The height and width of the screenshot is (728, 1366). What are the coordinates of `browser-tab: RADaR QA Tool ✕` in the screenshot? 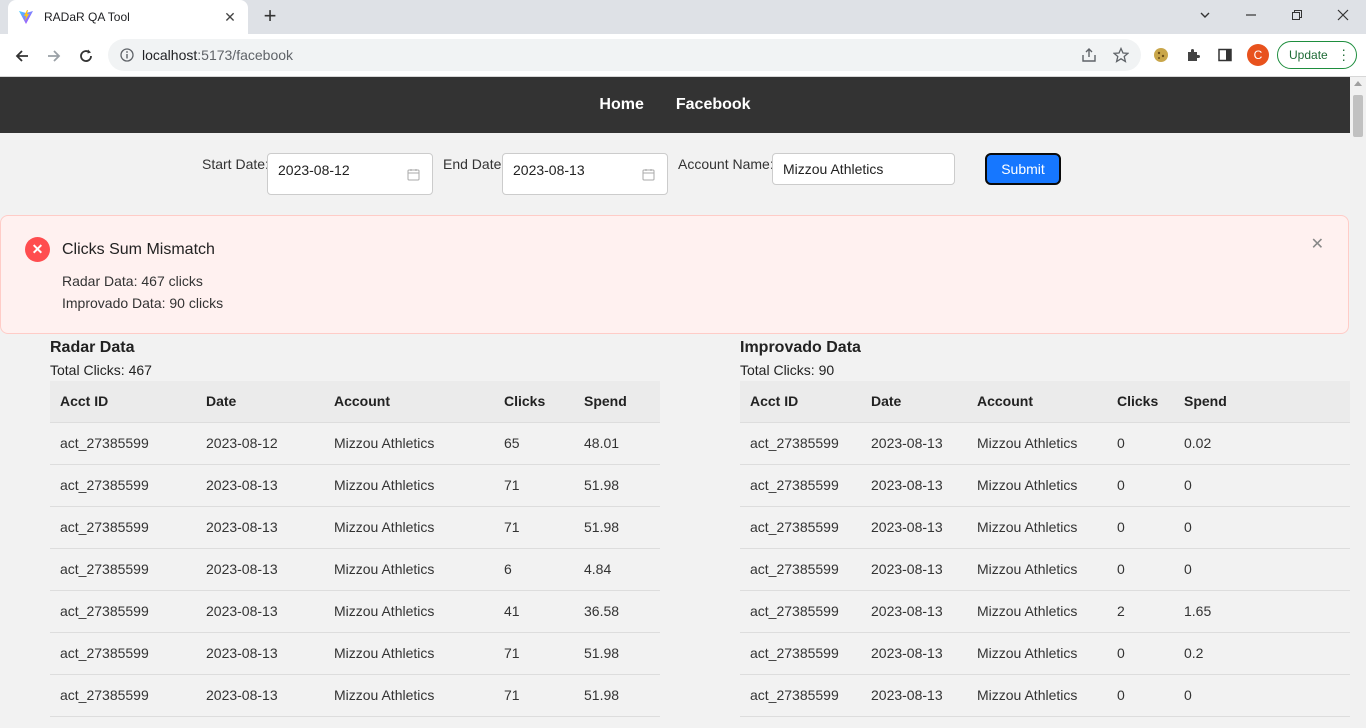 It's located at (128, 17).